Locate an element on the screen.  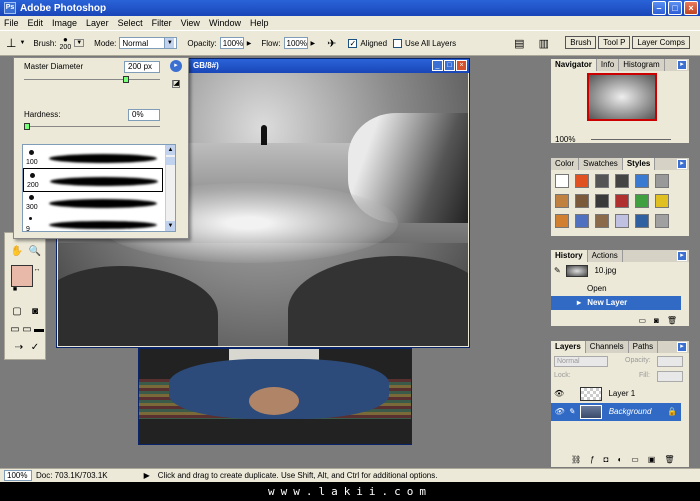
checkmark-icon: ✓ is located at coordinates (35, 348).